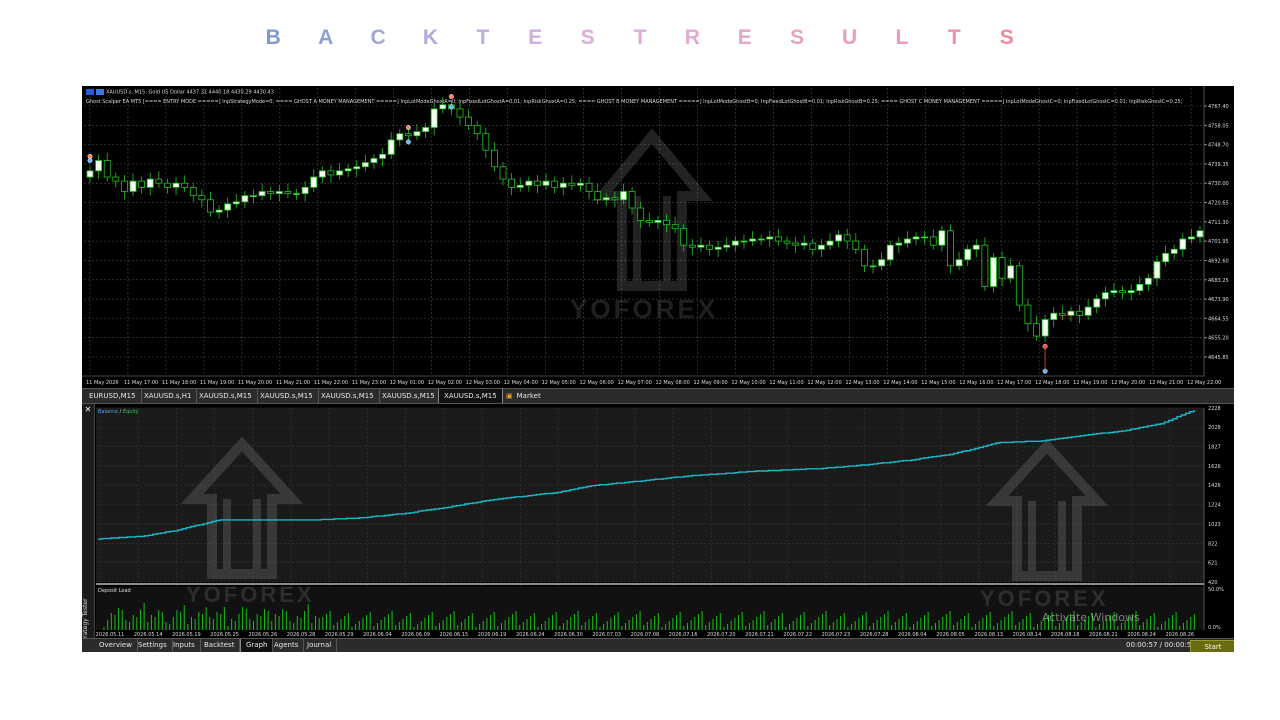 The height and width of the screenshot is (720, 1280). What do you see at coordinates (113, 396) in the screenshot?
I see `chart-tab: EURUSD,M15` at bounding box center [113, 396].